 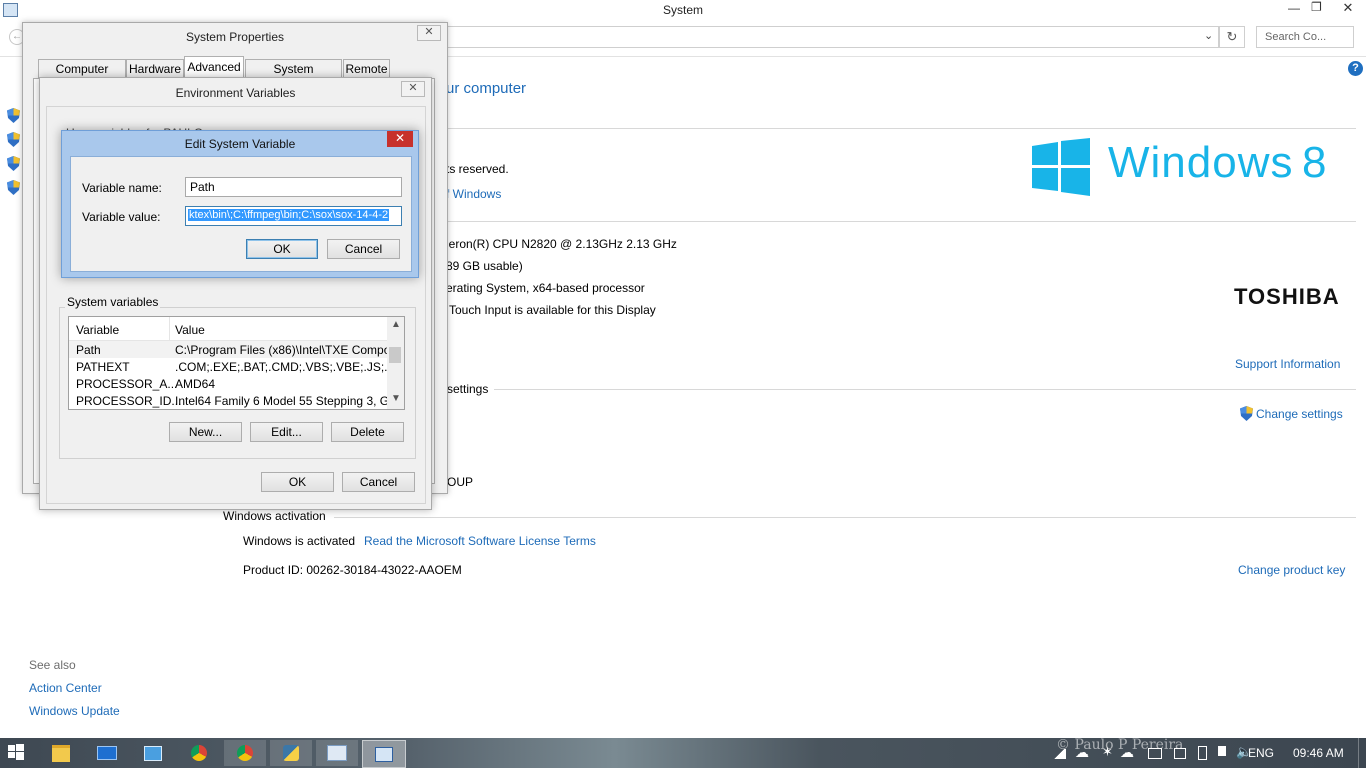 I want to click on close-window-button: ✕, so click(x=1348, y=9).